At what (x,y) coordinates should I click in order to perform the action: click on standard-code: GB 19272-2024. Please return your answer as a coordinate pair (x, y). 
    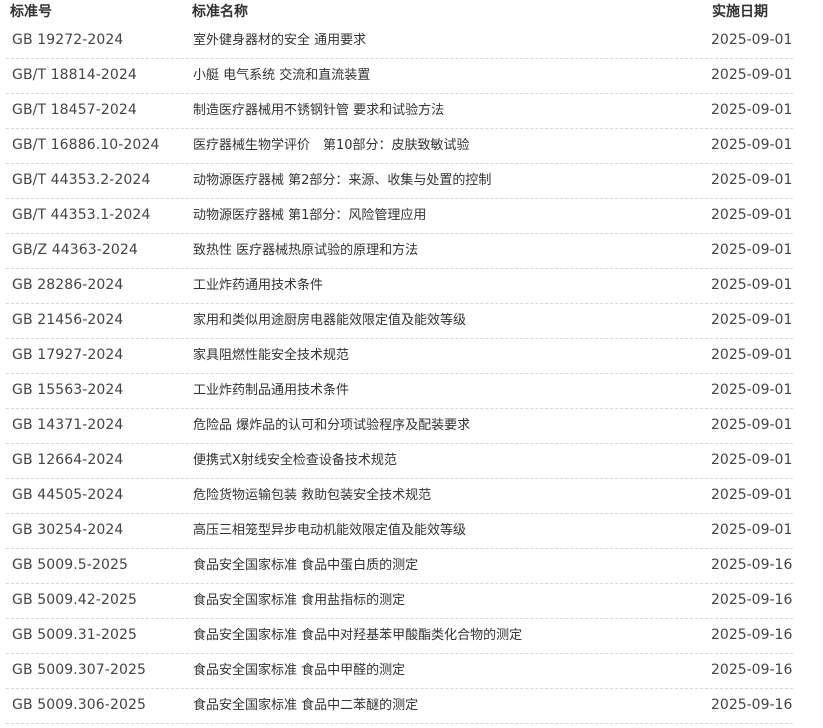
    Looking at the image, I should click on (68, 40).